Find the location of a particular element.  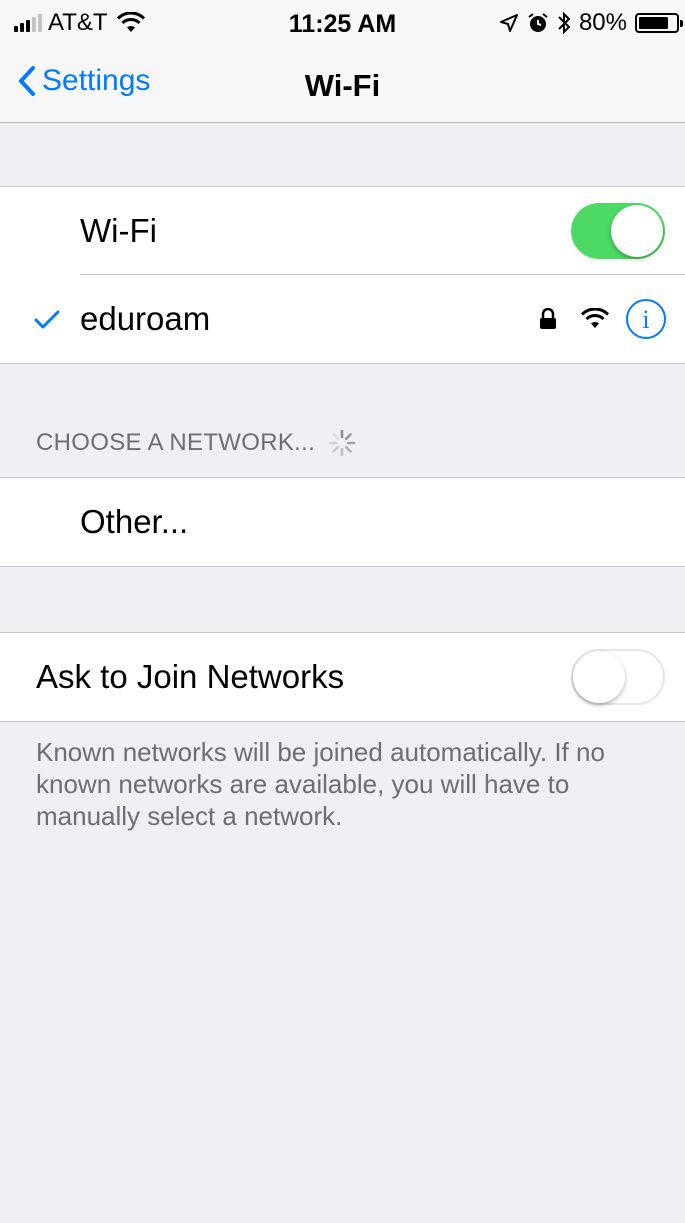

wifi-strength-icon is located at coordinates (595, 318).